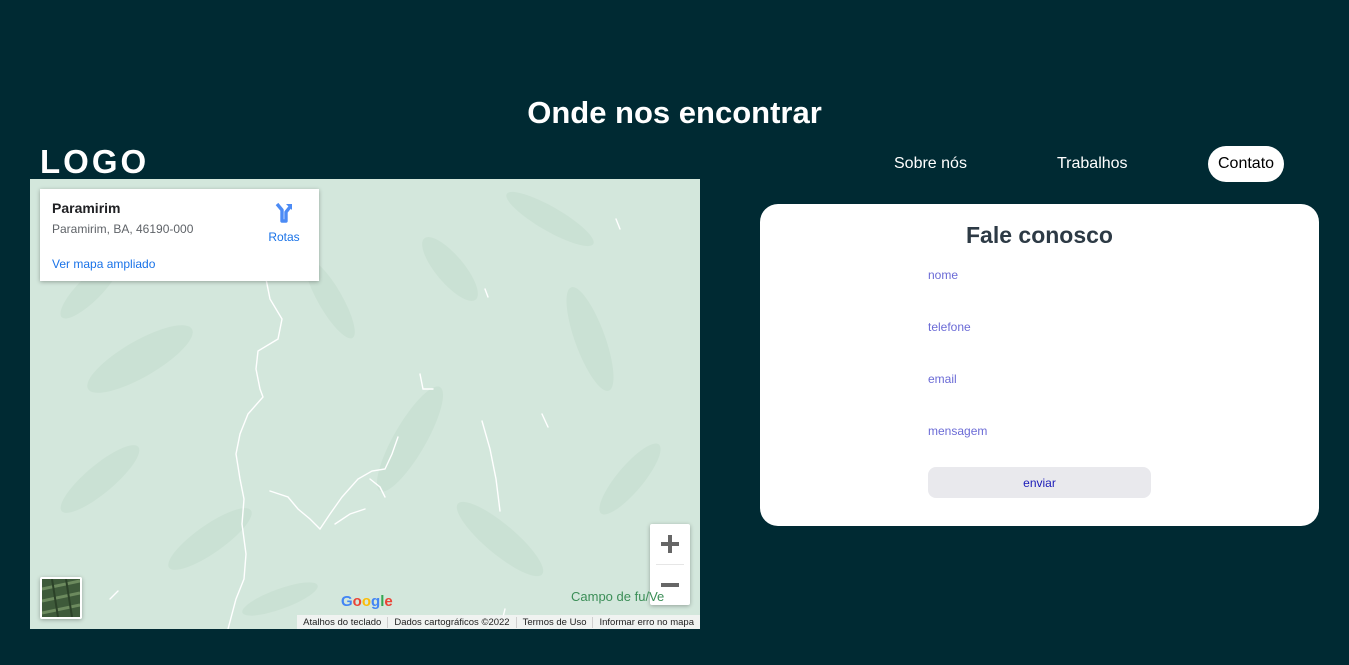 Image resolution: width=1349 pixels, height=665 pixels. I want to click on nav-item-contato: Contato, so click(1246, 164).